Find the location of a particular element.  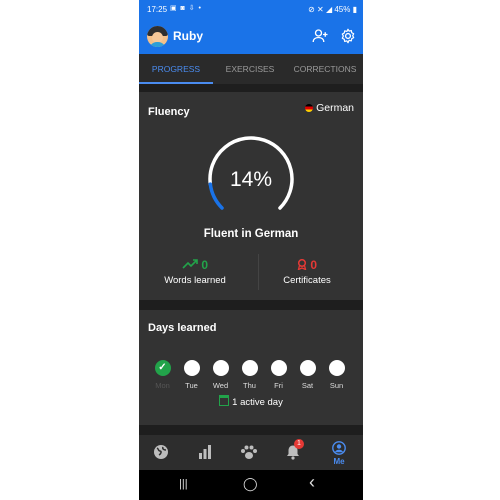

nav-friends is located at coordinates (249, 452).